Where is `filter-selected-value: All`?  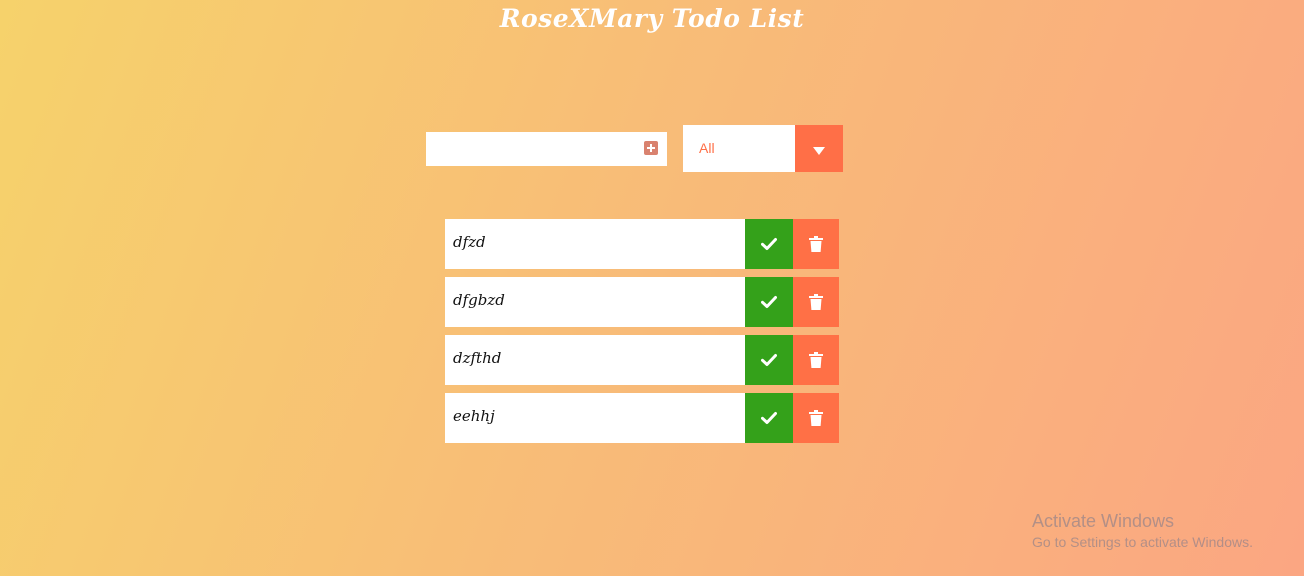
filter-selected-value: All is located at coordinates (707, 148).